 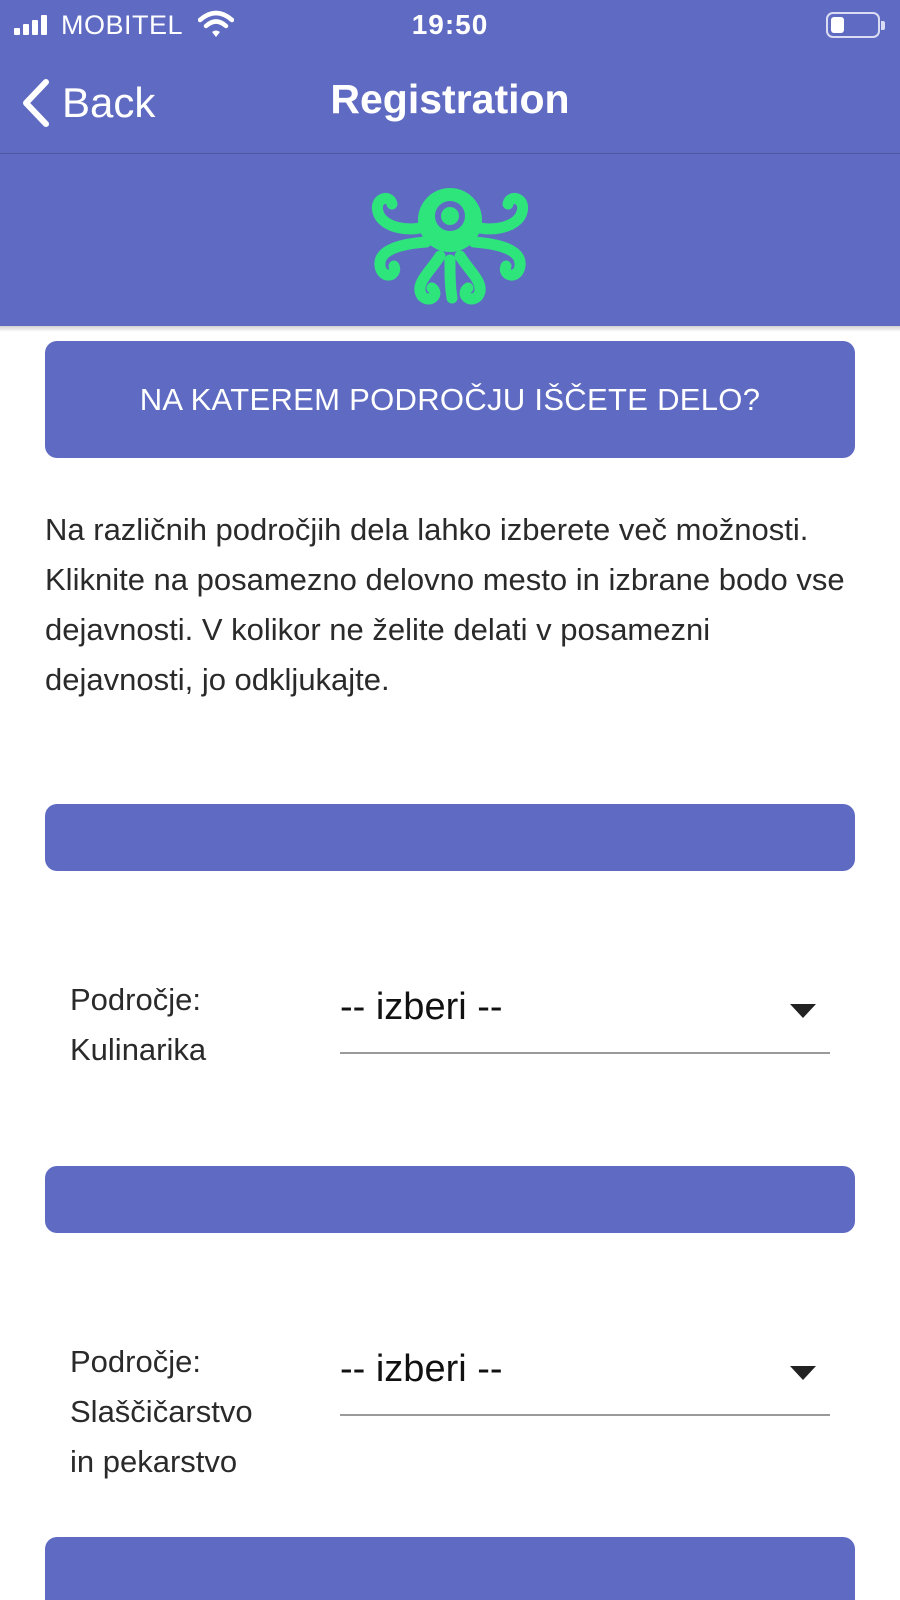 What do you see at coordinates (138, 1049) in the screenshot?
I see `field-label-line: Kulinarika` at bounding box center [138, 1049].